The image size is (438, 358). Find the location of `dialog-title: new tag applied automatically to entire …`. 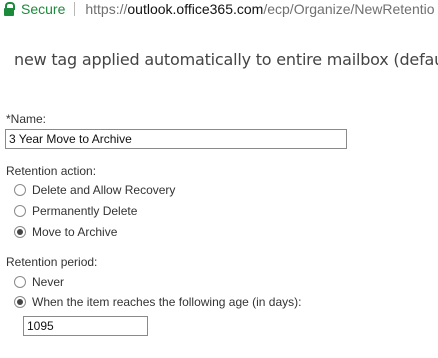

dialog-title: new tag applied automatically to entire … is located at coordinates (226, 59).